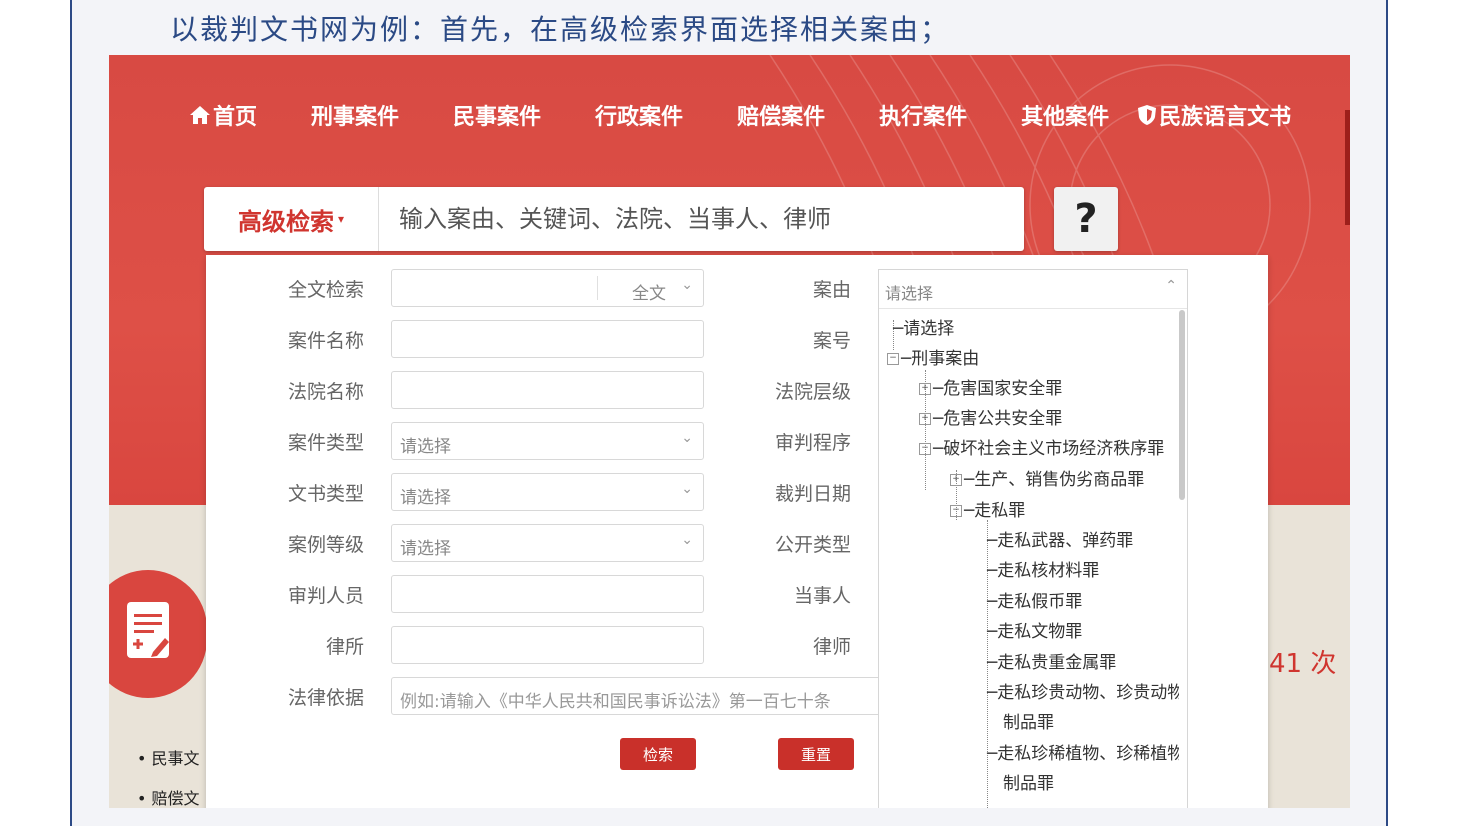 The image size is (1458, 826). I want to click on judge-input, so click(547, 594).